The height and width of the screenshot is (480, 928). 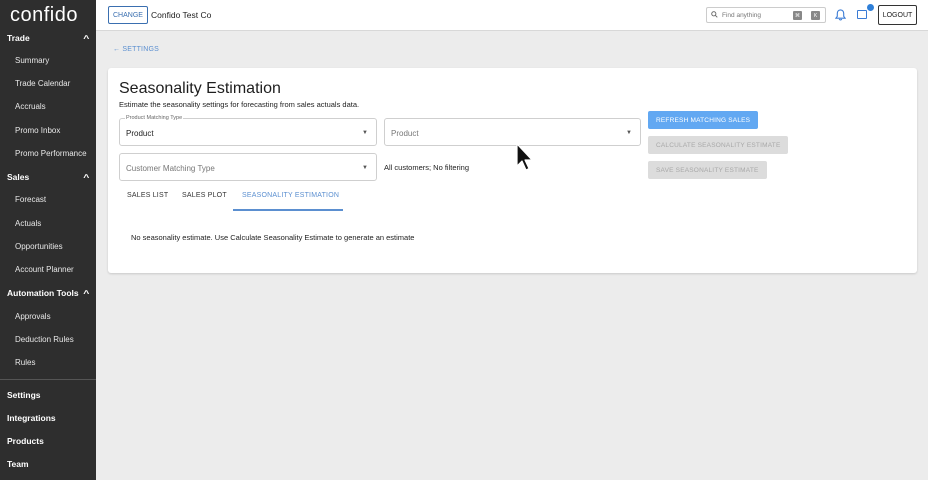 What do you see at coordinates (290, 195) in the screenshot?
I see `tab-seasonality-estimation: SEASONALITY ESTIMATION` at bounding box center [290, 195].